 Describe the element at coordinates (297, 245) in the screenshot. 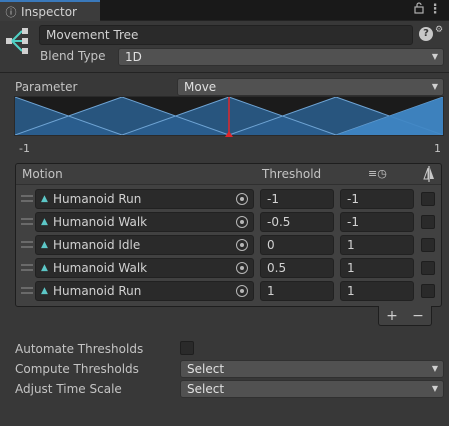

I see `threshold-field: 0` at that location.